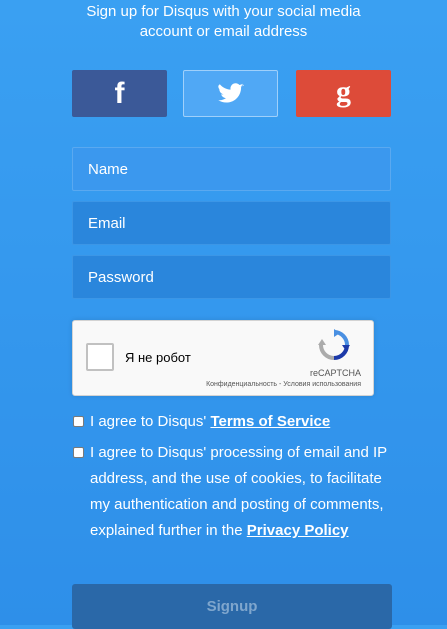 The height and width of the screenshot is (629, 447). What do you see at coordinates (223, 31) in the screenshot?
I see `signup-heading-line2: account or email address` at bounding box center [223, 31].